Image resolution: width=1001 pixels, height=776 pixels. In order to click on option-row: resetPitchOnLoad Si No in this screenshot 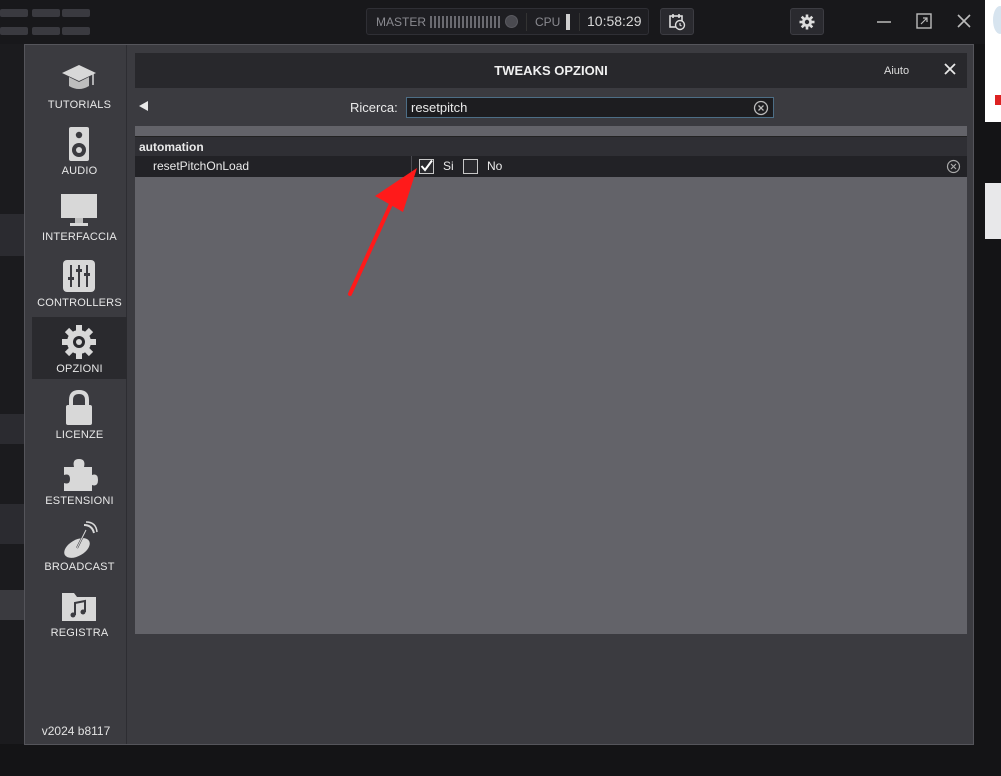, I will do `click(551, 166)`.